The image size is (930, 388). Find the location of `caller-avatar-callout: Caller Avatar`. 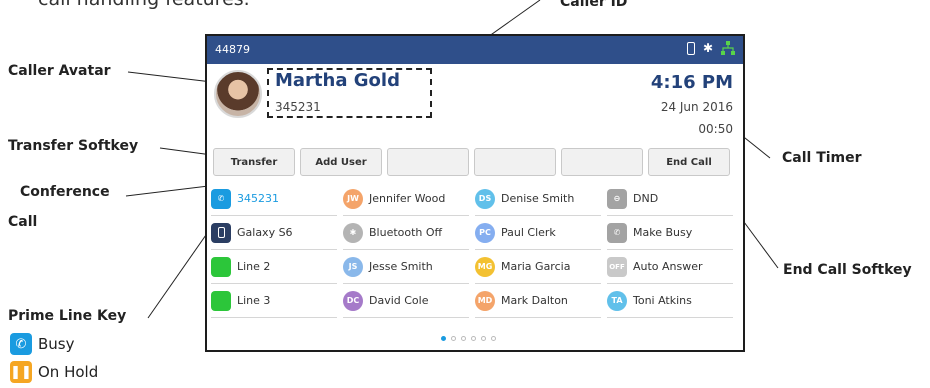

caller-avatar-callout: Caller Avatar is located at coordinates (59, 71).